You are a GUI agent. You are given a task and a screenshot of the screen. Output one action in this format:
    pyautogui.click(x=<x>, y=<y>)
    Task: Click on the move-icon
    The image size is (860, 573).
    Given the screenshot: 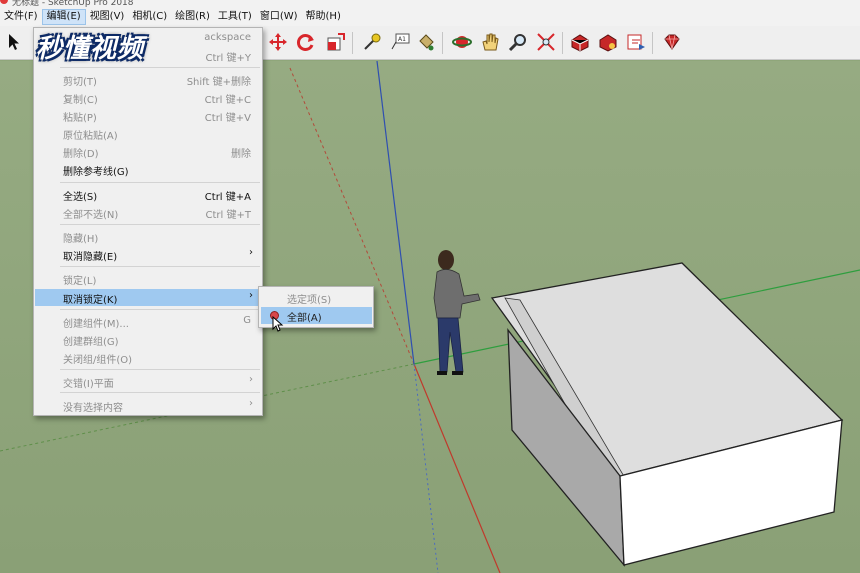 What is the action you would take?
    pyautogui.click(x=278, y=42)
    